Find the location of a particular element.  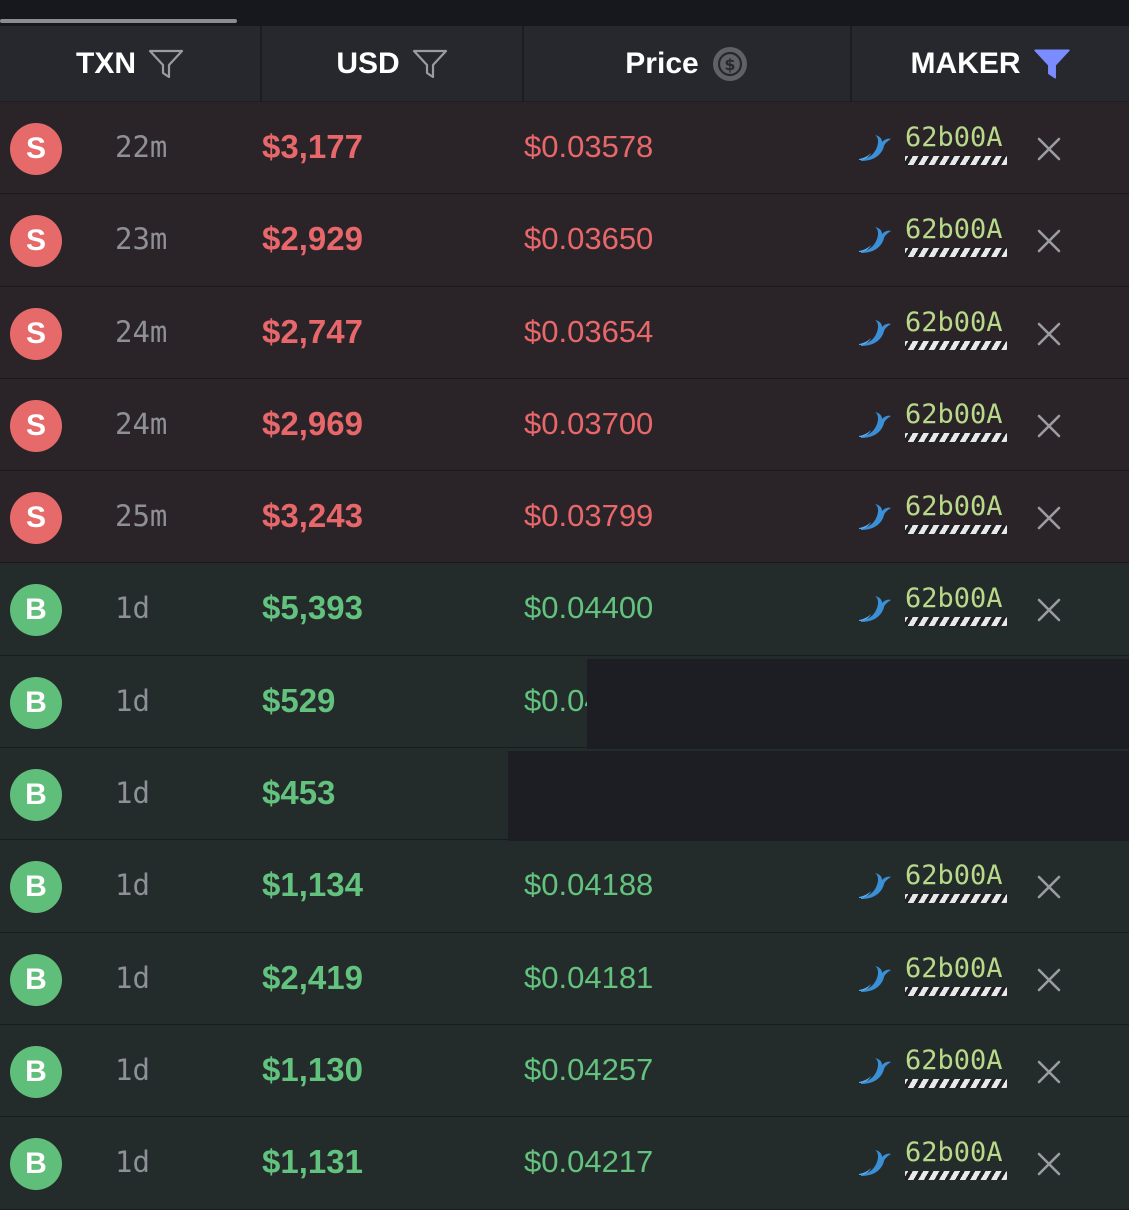

table-row: B 1d $5,393 $0.04400 62b00A is located at coordinates (564, 609).